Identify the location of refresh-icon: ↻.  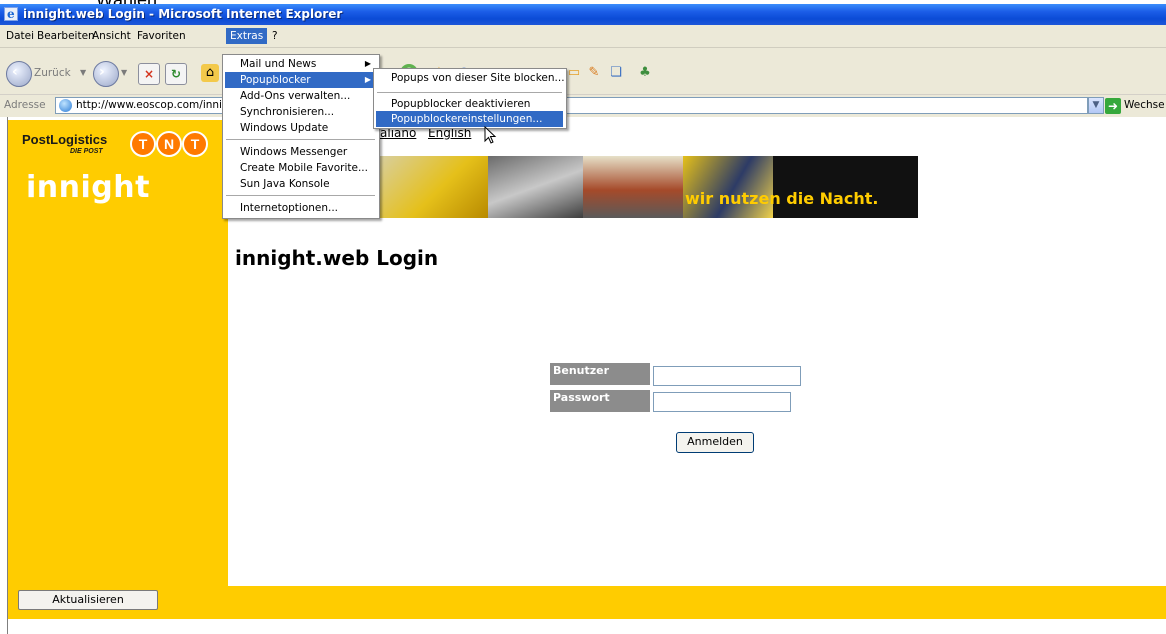
(176, 74).